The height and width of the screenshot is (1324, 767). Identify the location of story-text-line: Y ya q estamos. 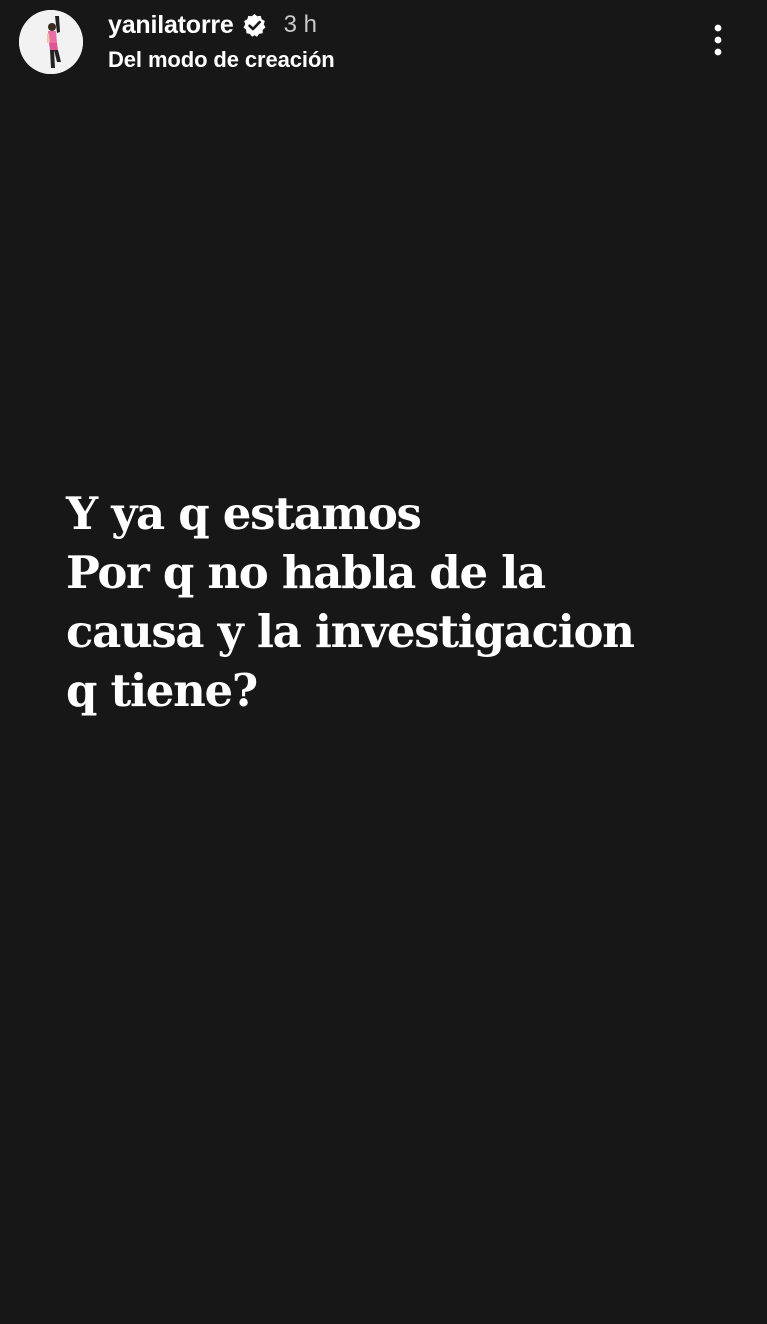
(244, 513).